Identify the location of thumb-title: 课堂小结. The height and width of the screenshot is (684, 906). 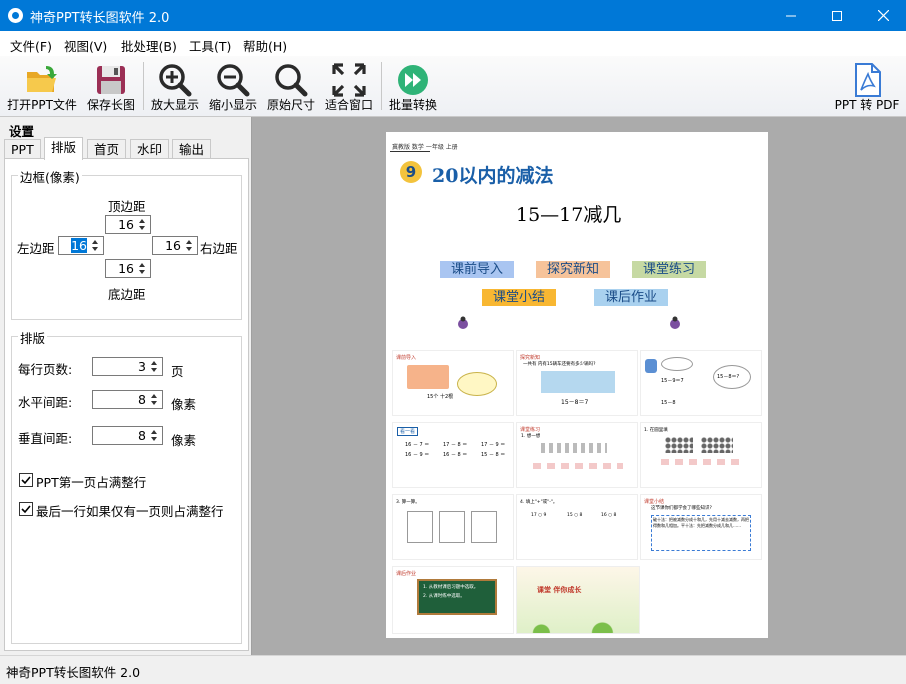
(654, 502).